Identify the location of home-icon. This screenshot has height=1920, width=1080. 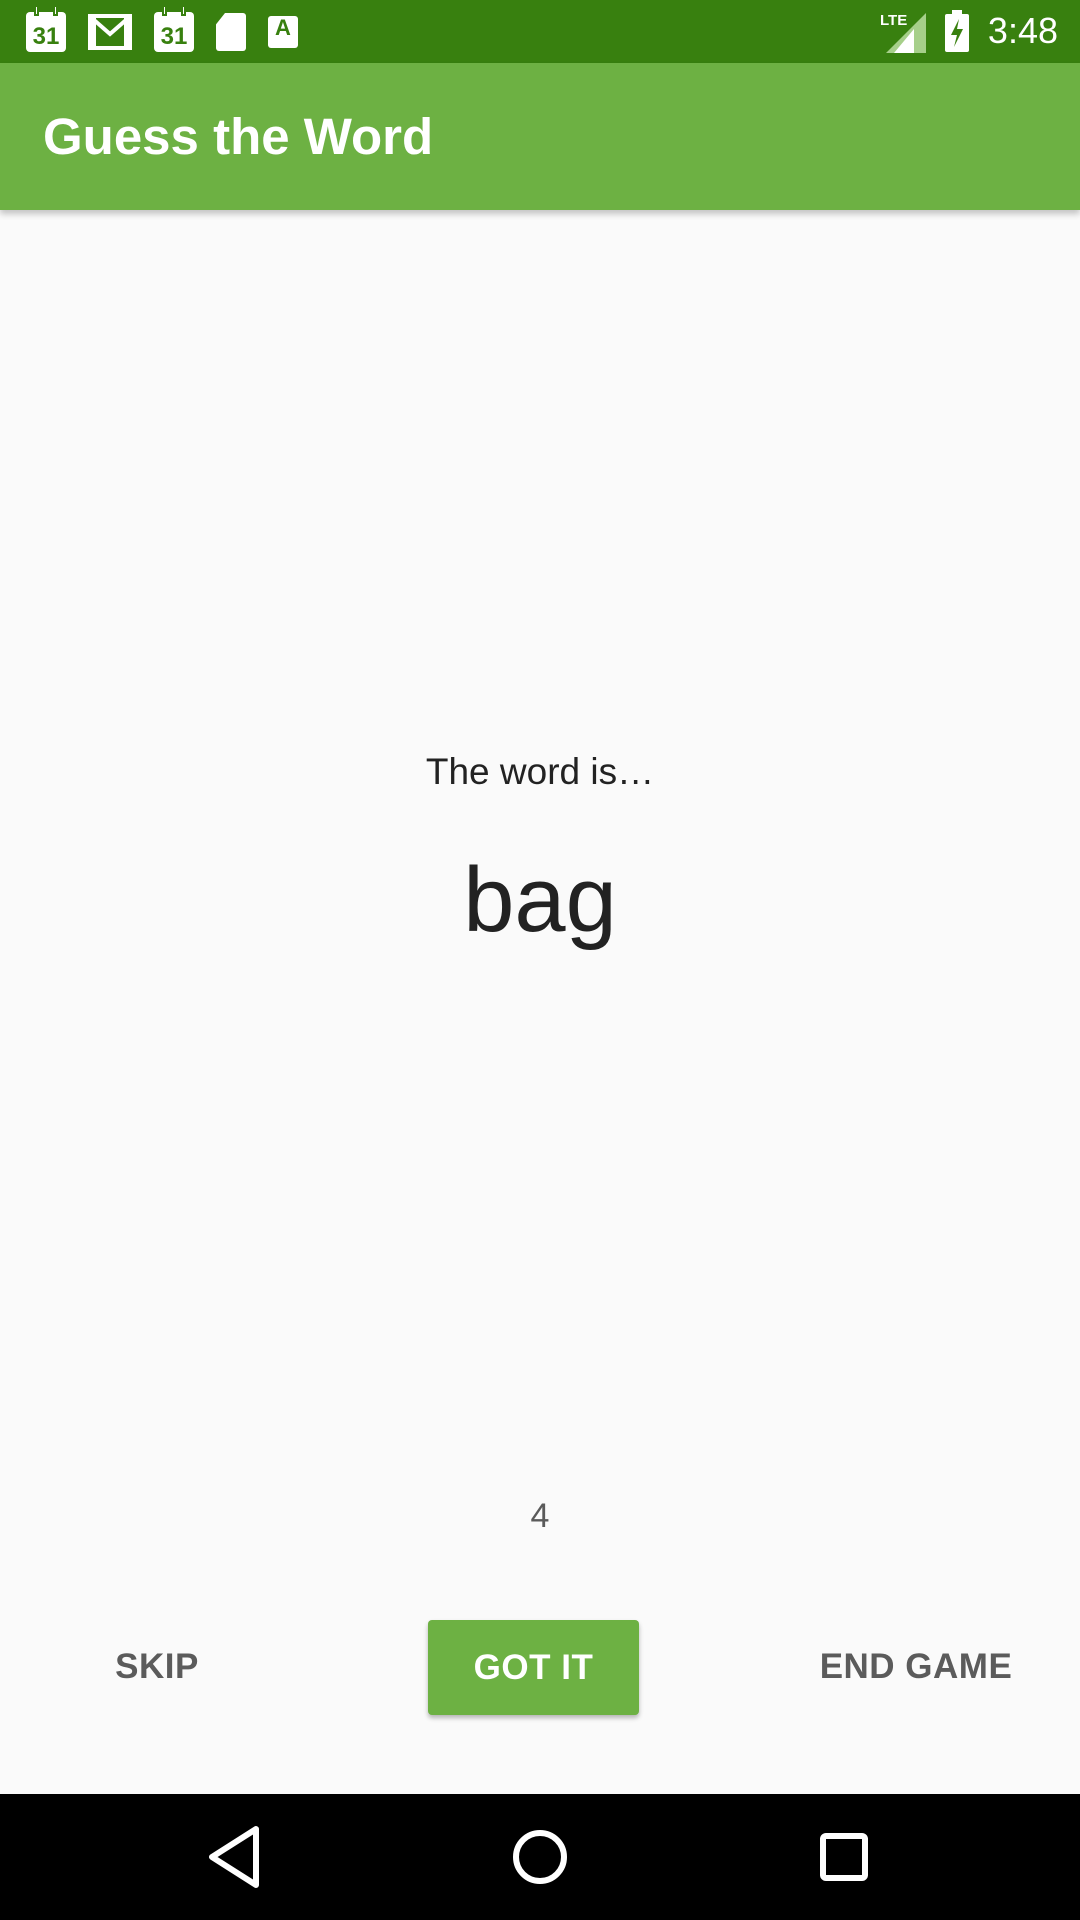
(540, 1857).